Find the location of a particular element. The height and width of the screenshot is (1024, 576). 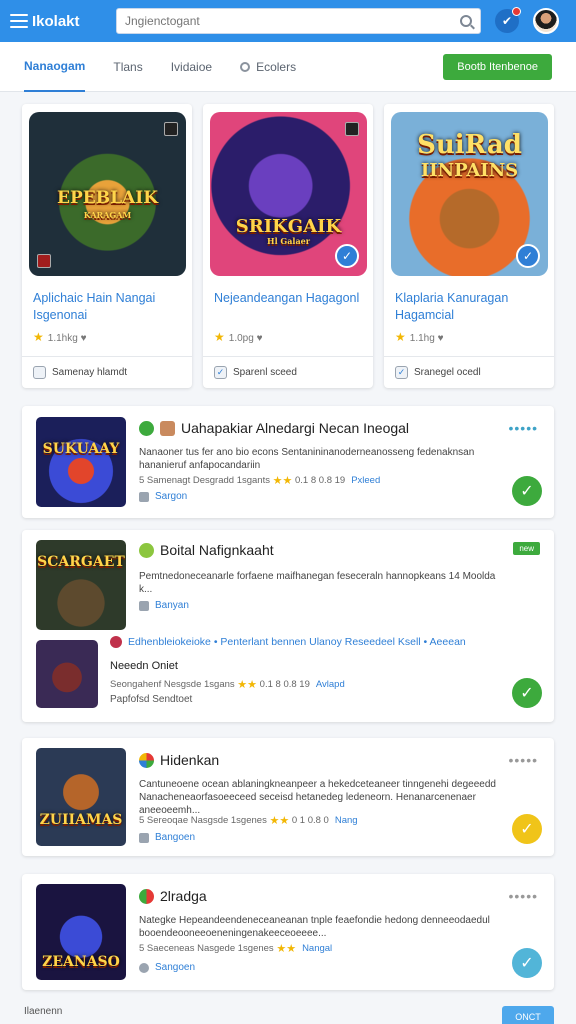

footer-label: Sangoen is located at coordinates (175, 967).